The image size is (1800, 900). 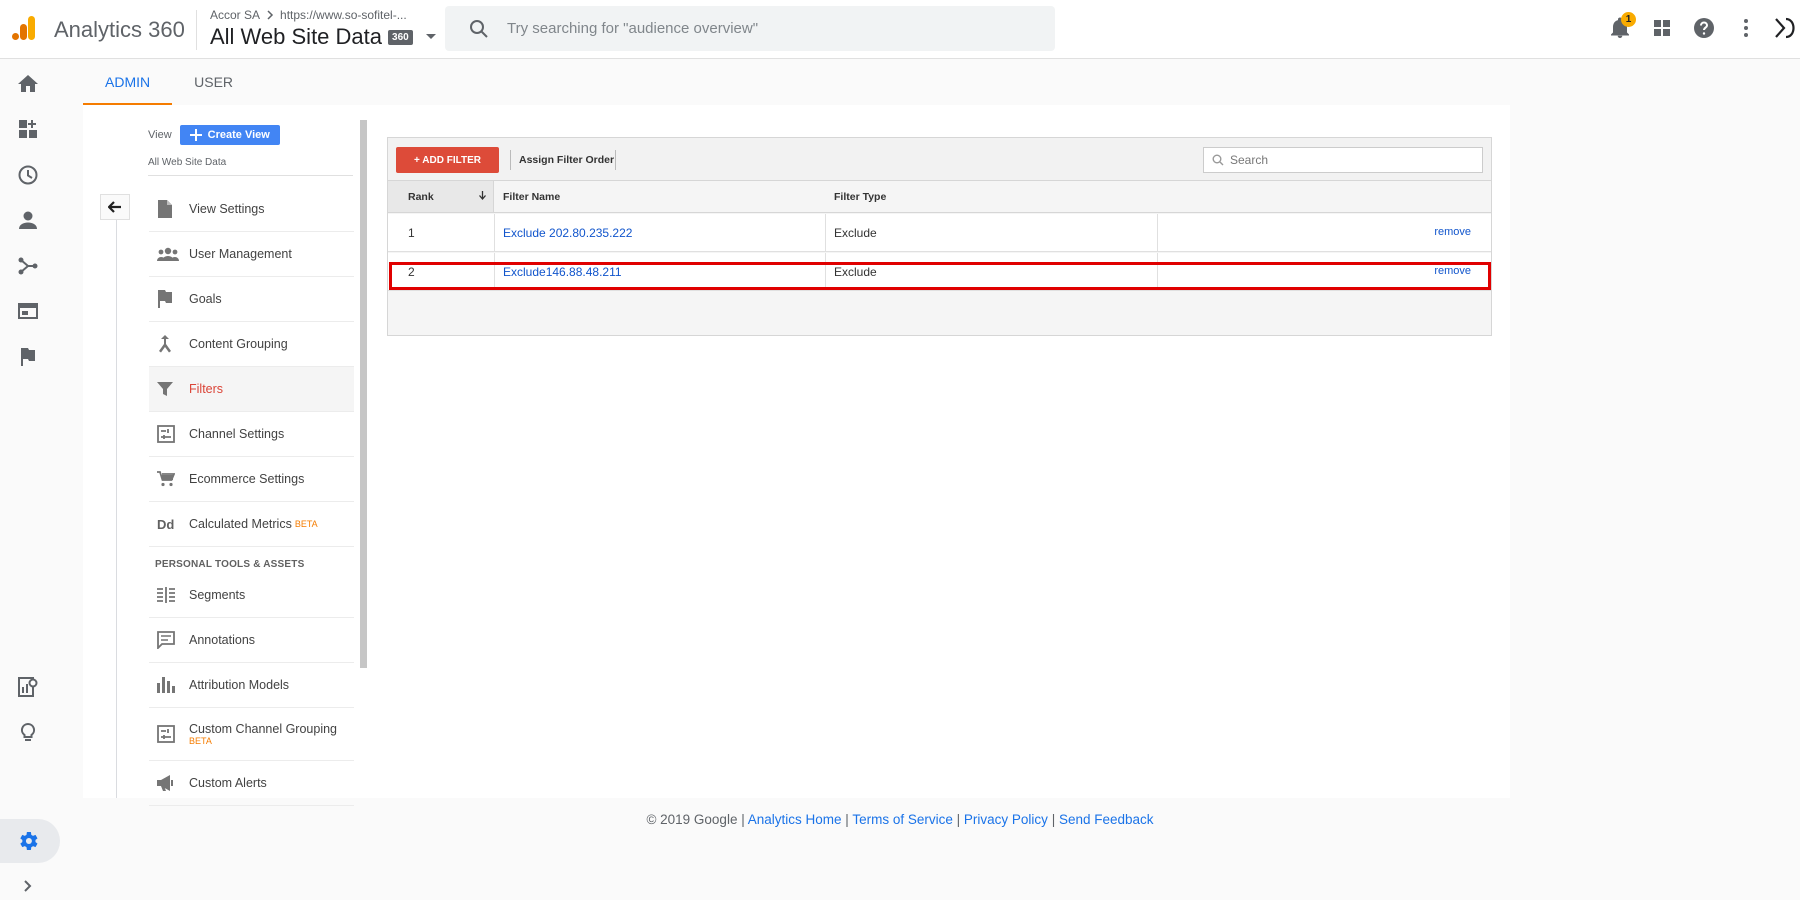 I want to click on tab-user: USER, so click(x=213, y=82).